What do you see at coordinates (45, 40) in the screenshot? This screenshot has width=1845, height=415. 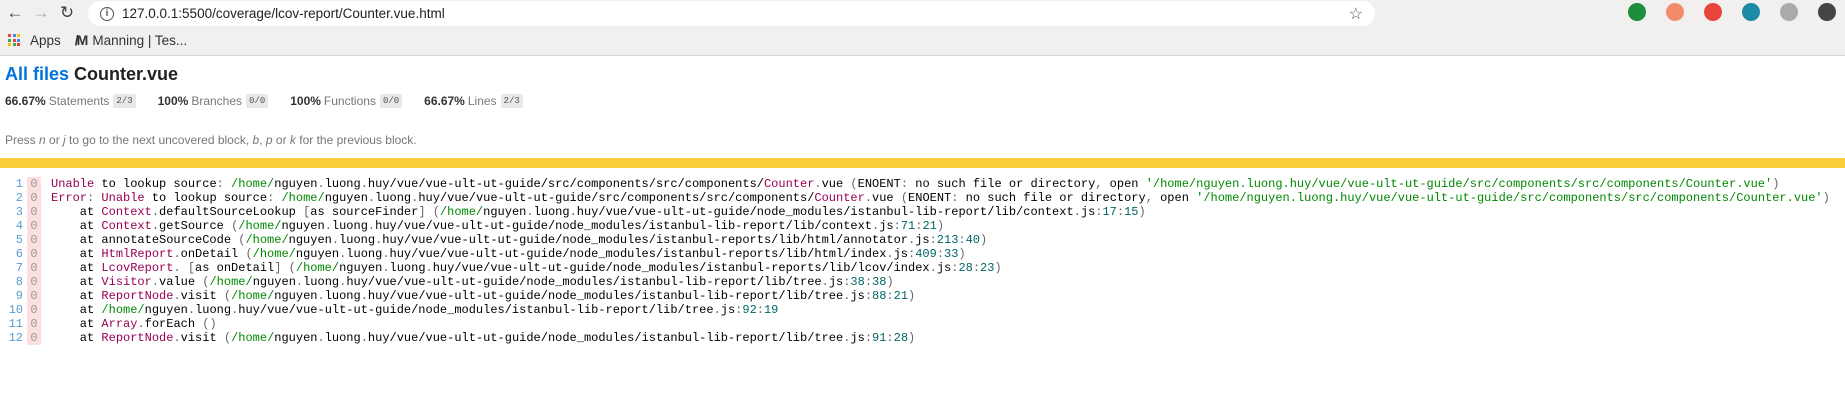 I see `bookmark-label: Apps` at bounding box center [45, 40].